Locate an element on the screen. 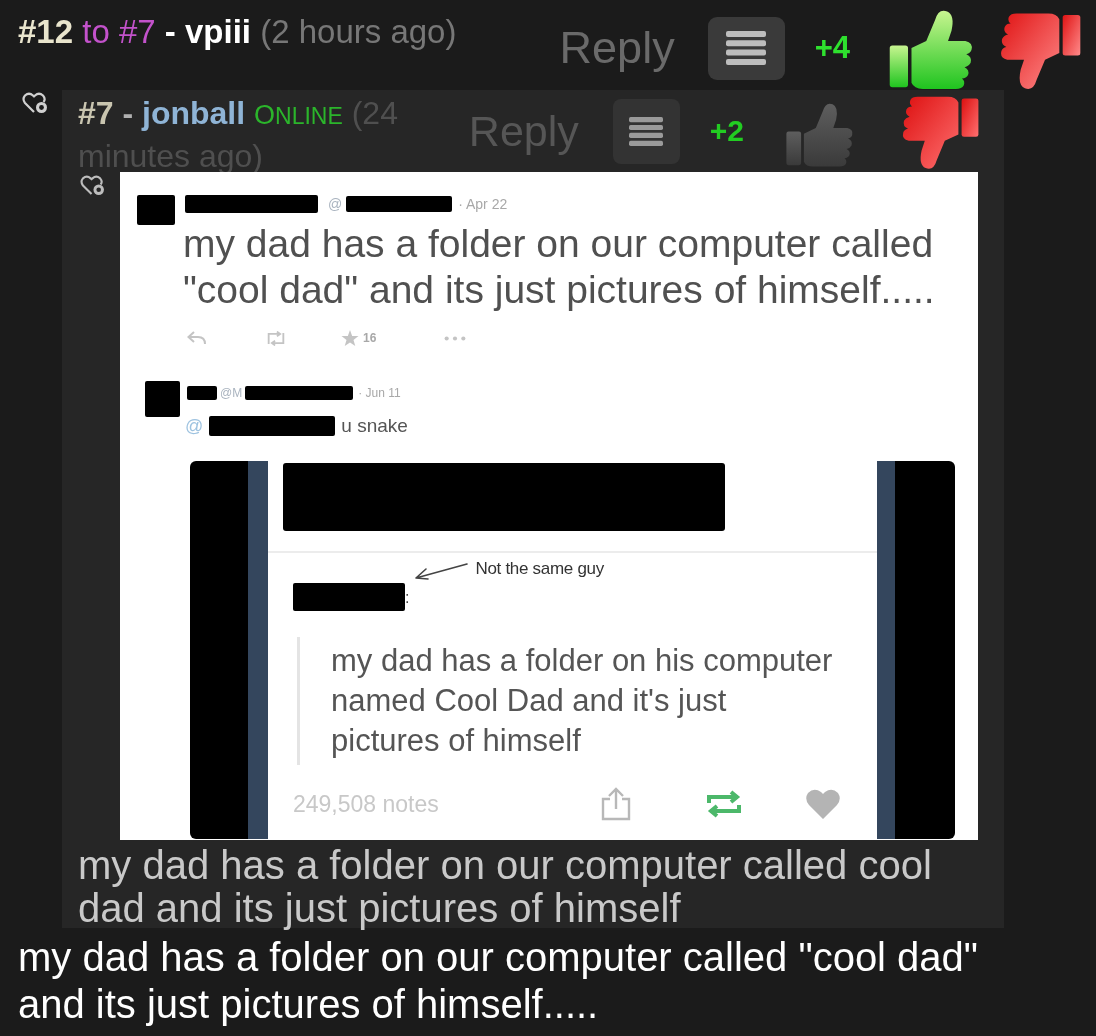 This screenshot has height=1036, width=1096. vote-score: +4 is located at coordinates (832, 48).